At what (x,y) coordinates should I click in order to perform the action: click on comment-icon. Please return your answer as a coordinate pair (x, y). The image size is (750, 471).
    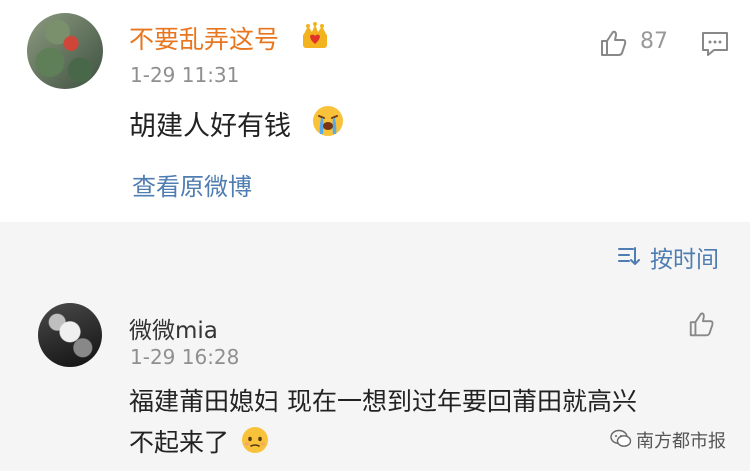
    Looking at the image, I should click on (715, 44).